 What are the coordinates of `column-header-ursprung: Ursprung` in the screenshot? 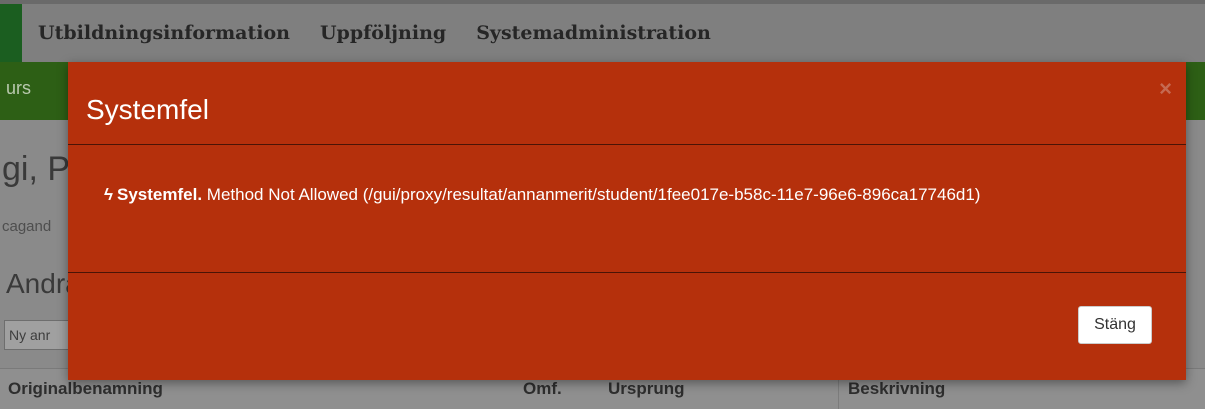 It's located at (646, 388).